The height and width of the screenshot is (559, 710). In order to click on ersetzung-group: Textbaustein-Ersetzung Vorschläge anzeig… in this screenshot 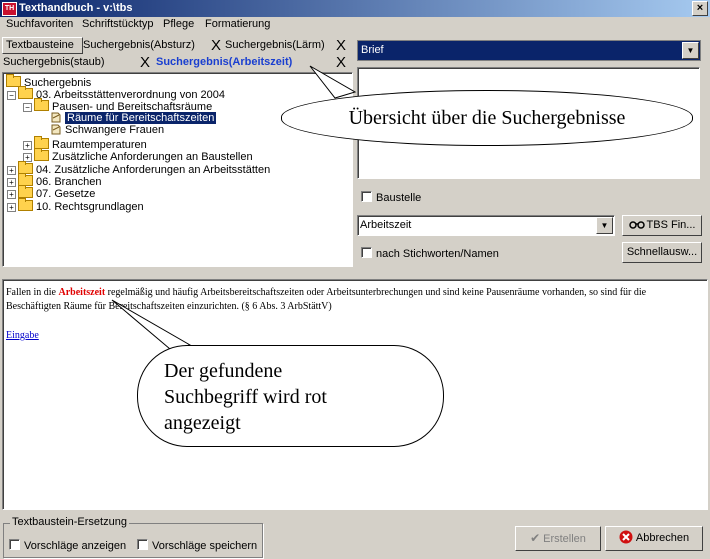, I will do `click(133, 537)`.